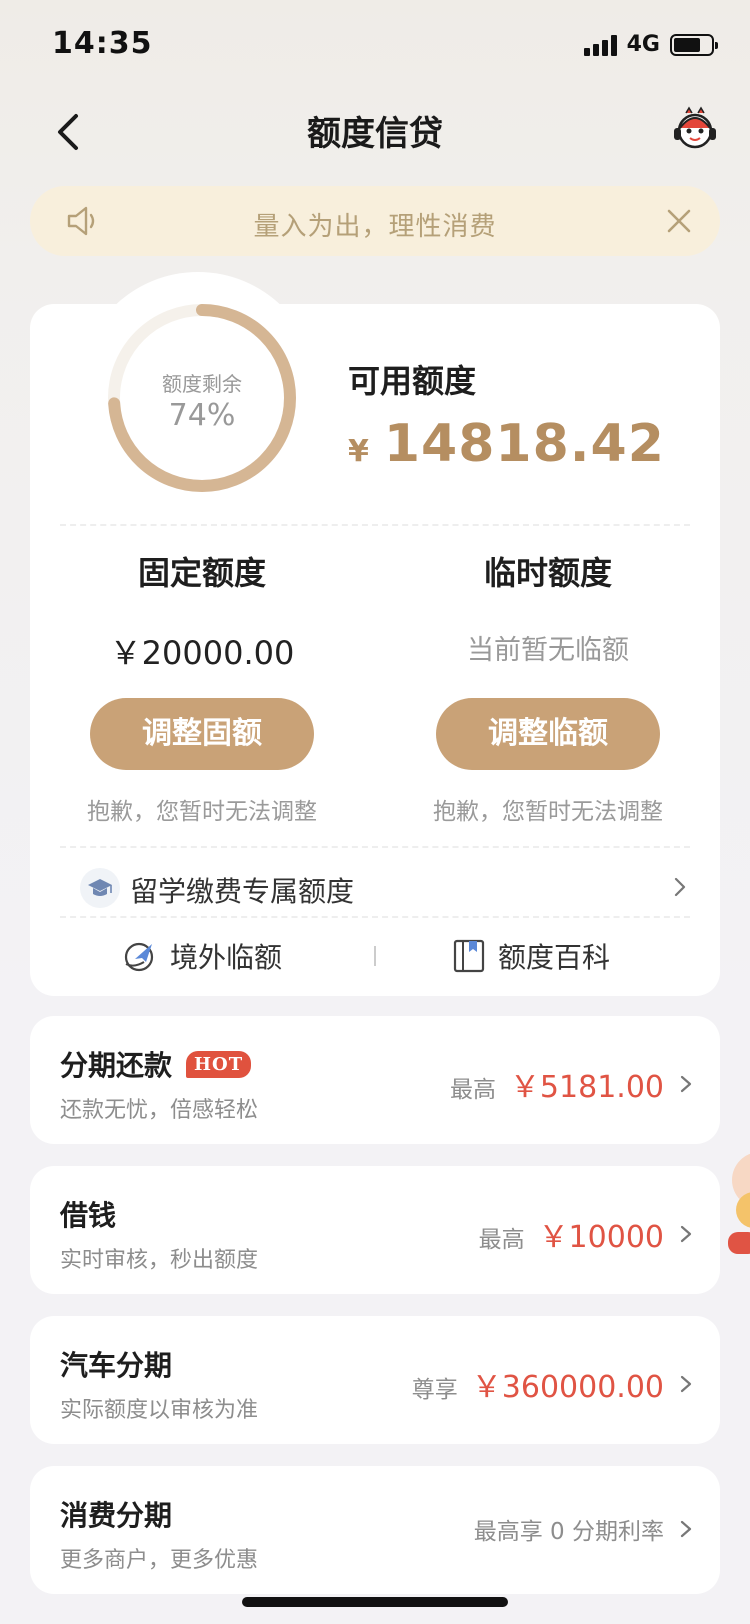 Image resolution: width=750 pixels, height=1624 pixels. Describe the element at coordinates (202, 653) in the screenshot. I see `fixed-limit-value: ￥20000.00` at that location.